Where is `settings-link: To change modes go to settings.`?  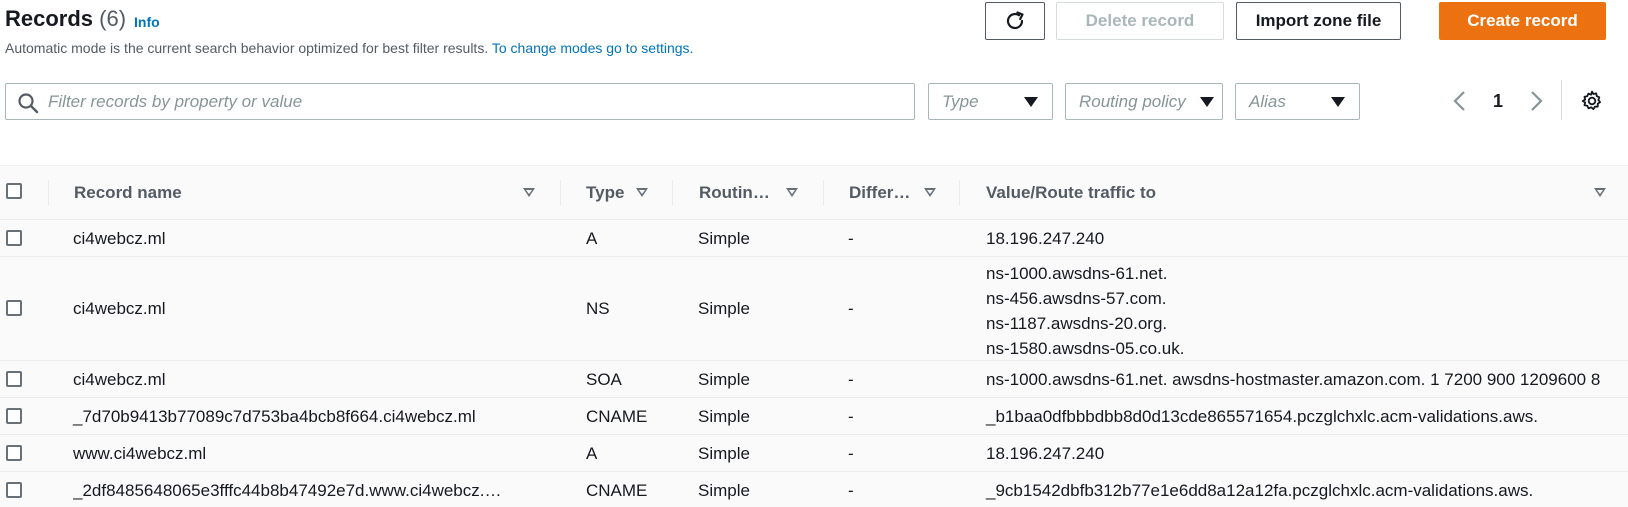
settings-link: To change modes go to settings. is located at coordinates (593, 48).